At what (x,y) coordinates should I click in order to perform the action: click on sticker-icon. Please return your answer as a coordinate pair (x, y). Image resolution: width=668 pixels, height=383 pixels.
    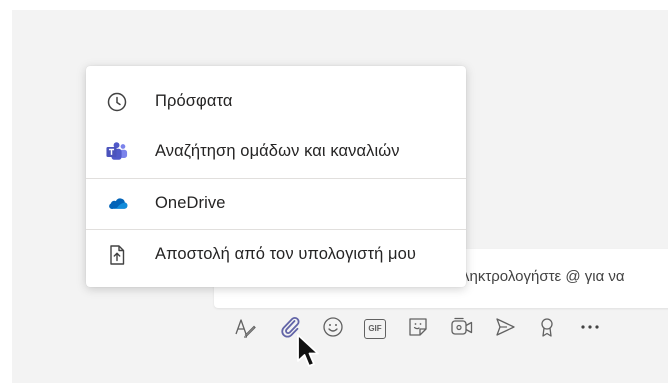
    Looking at the image, I should click on (418, 329).